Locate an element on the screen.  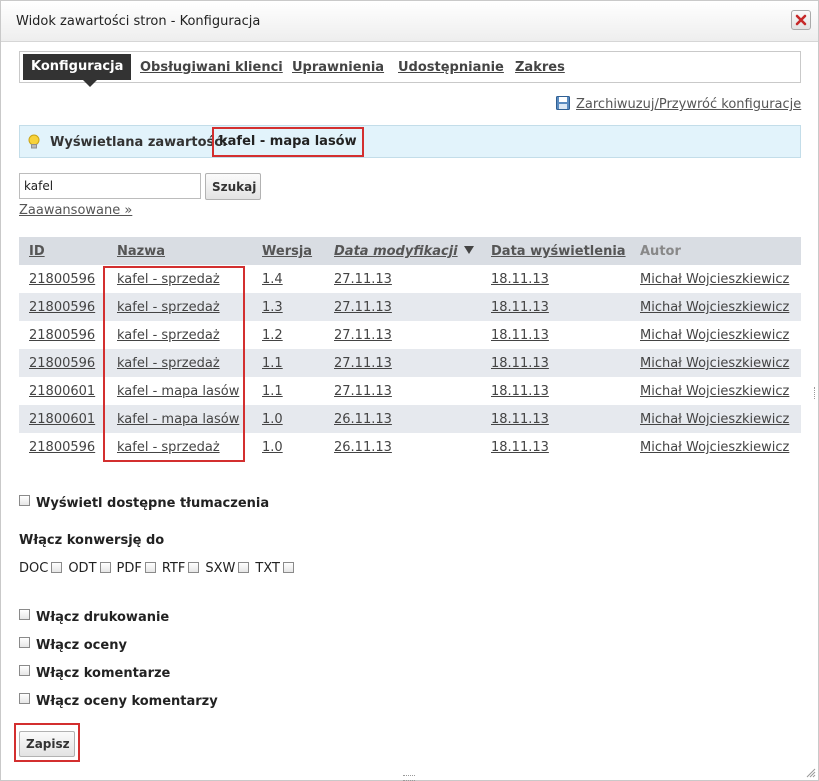
translations-checkbox is located at coordinates (24, 500).